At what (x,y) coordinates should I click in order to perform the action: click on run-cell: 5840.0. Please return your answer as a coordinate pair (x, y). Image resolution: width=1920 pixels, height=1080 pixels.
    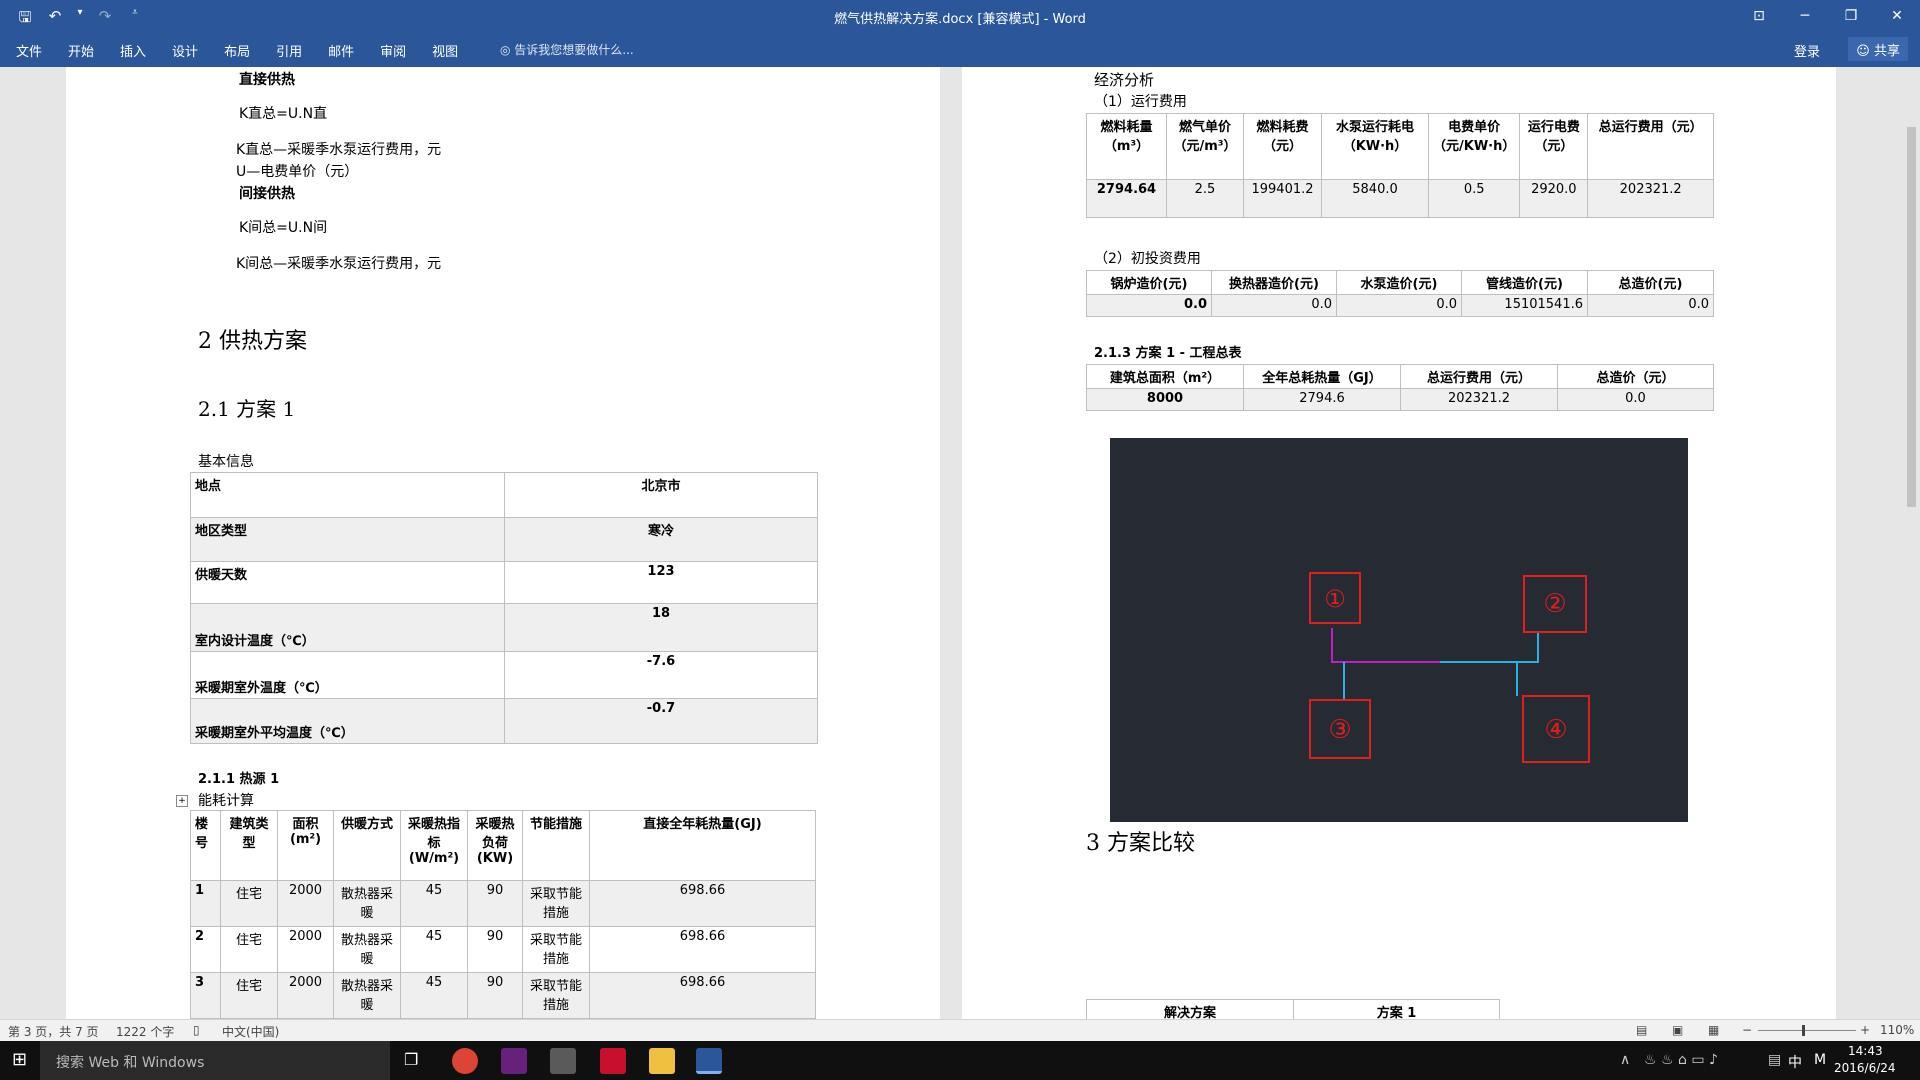
    Looking at the image, I should click on (1375, 198).